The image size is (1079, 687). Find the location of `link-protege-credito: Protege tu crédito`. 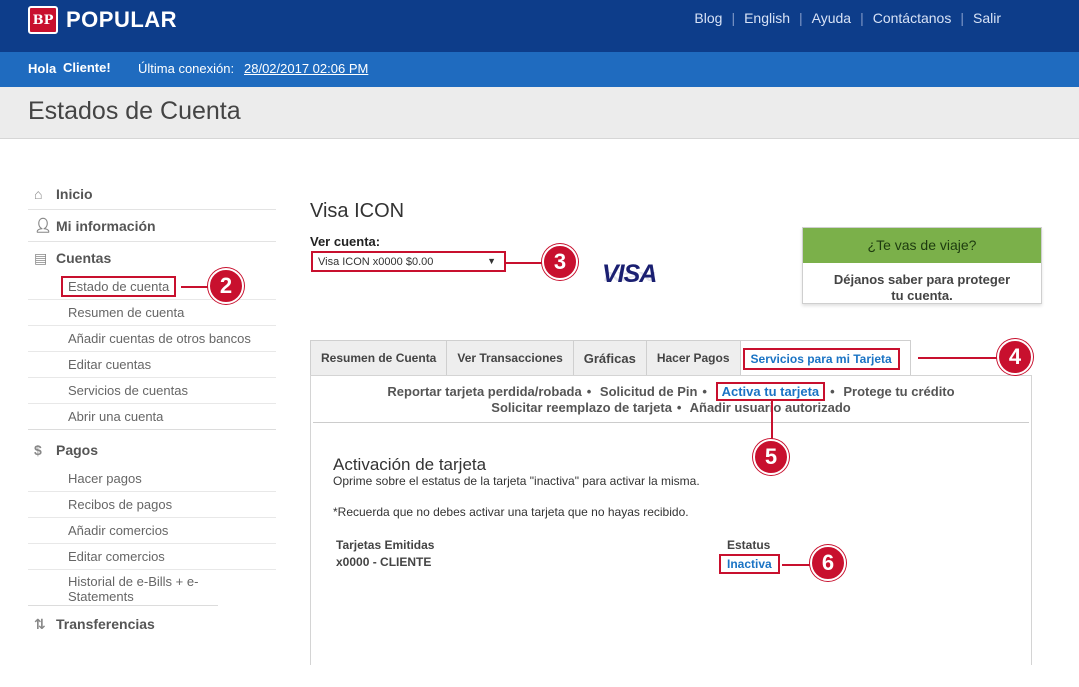

link-protege-credito: Protege tu crédito is located at coordinates (898, 391).